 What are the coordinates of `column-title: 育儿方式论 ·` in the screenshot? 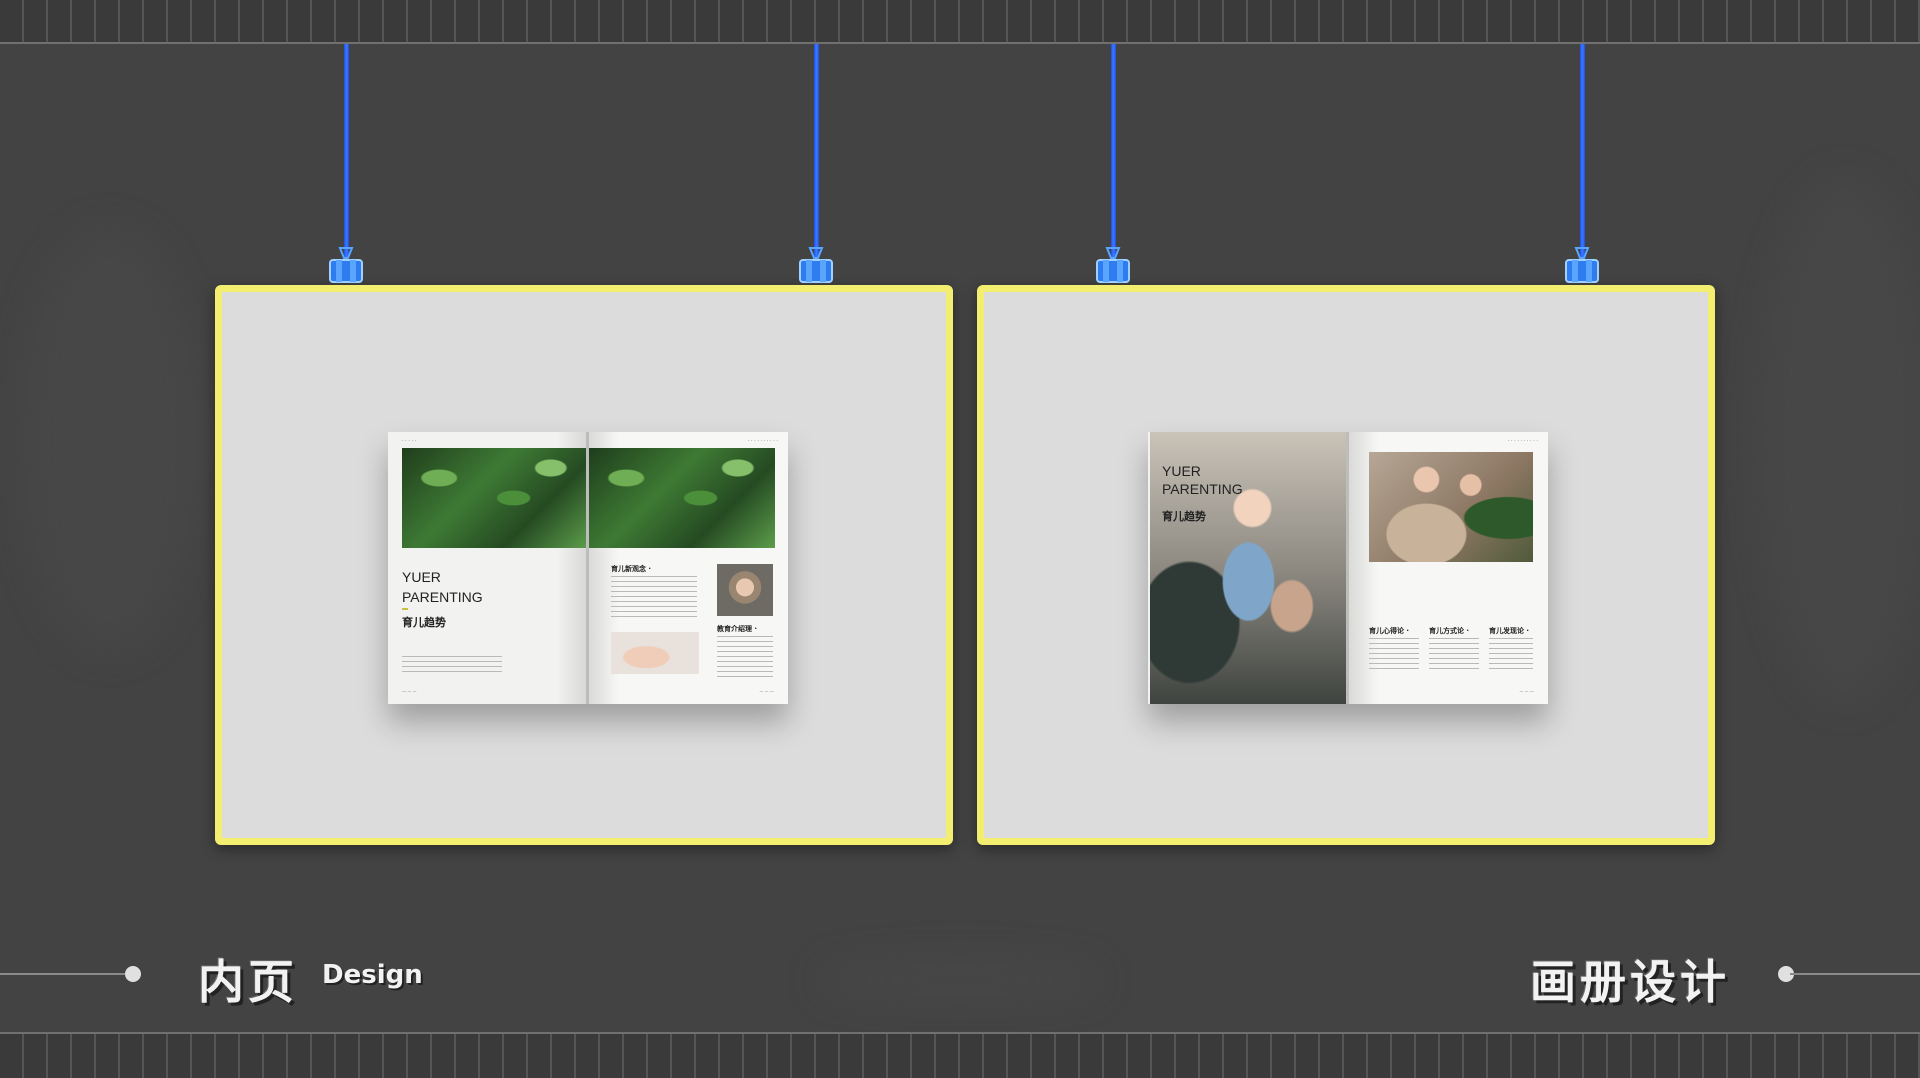 It's located at (1449, 631).